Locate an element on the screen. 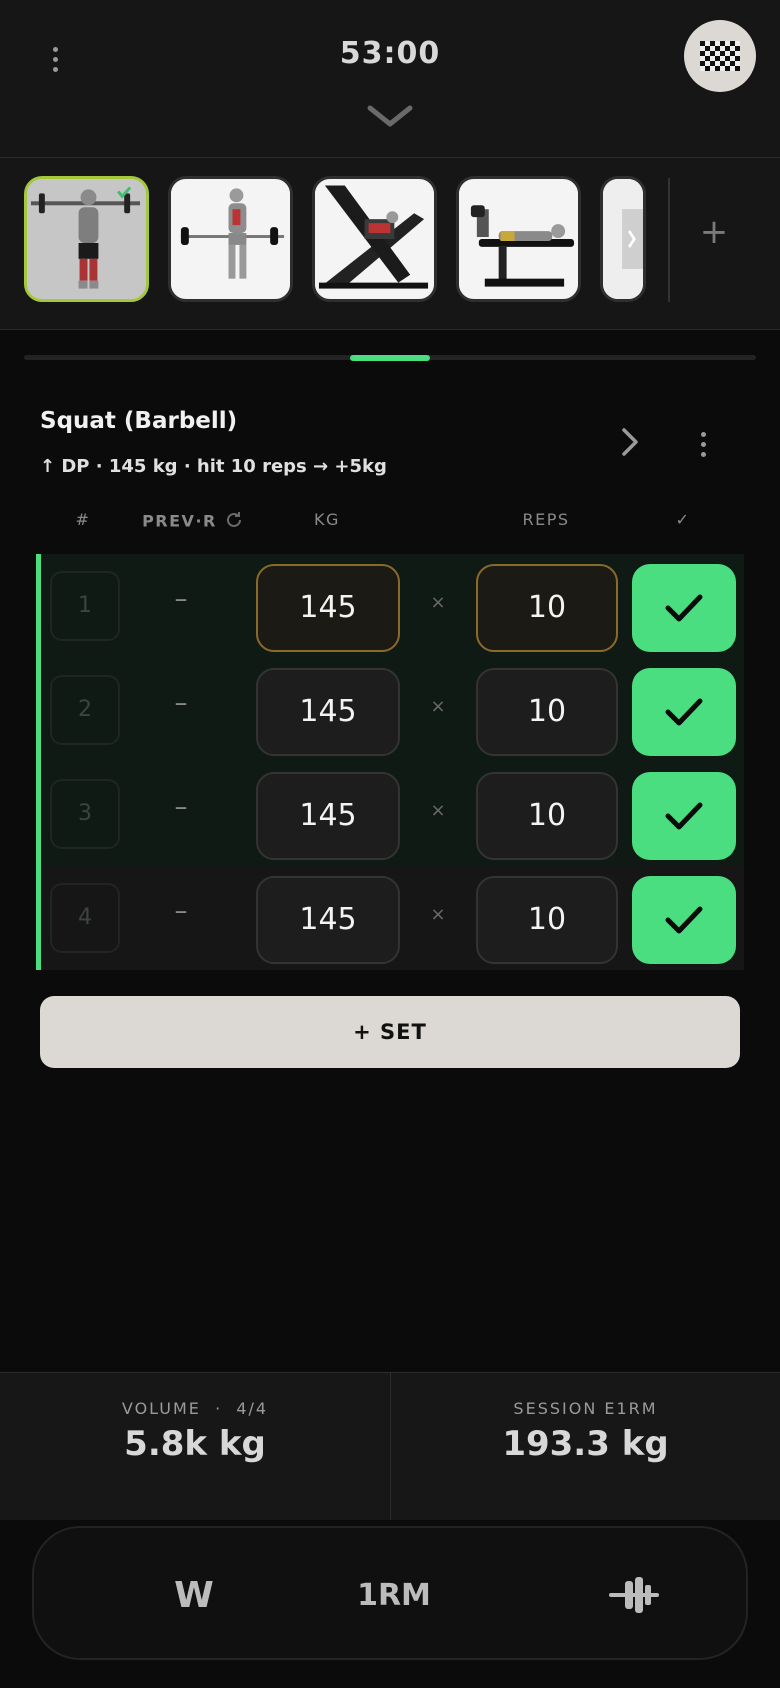 This screenshot has width=780, height=1688. set-number: 3 is located at coordinates (85, 814).